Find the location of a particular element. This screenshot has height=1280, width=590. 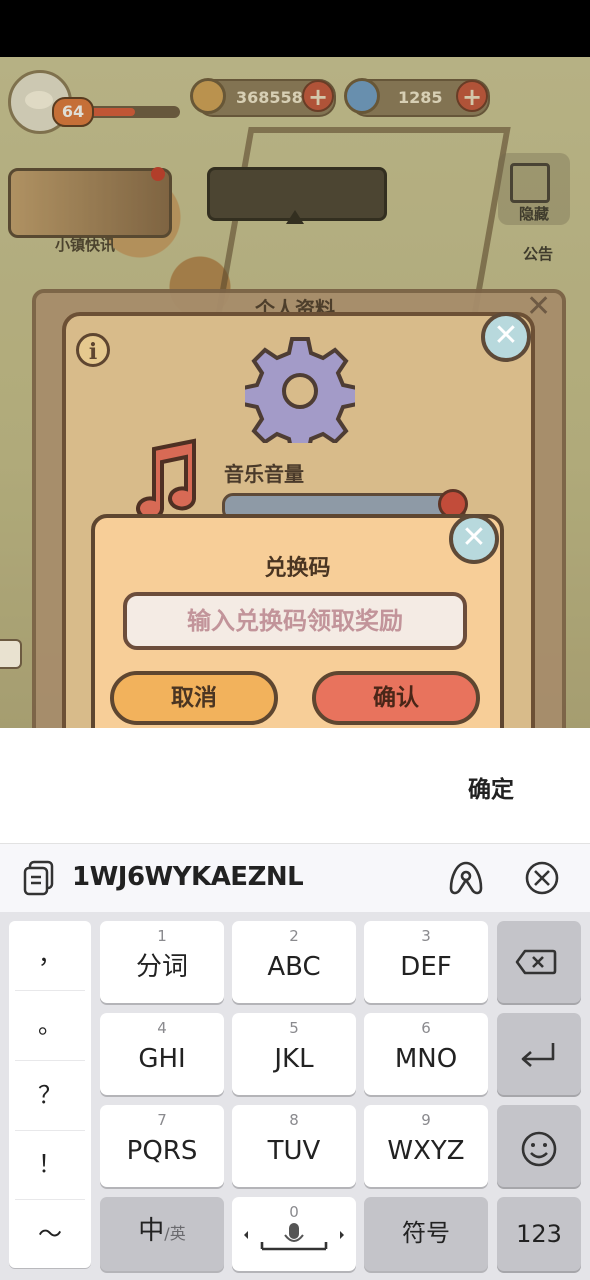

key-label: TUV is located at coordinates (294, 1151).